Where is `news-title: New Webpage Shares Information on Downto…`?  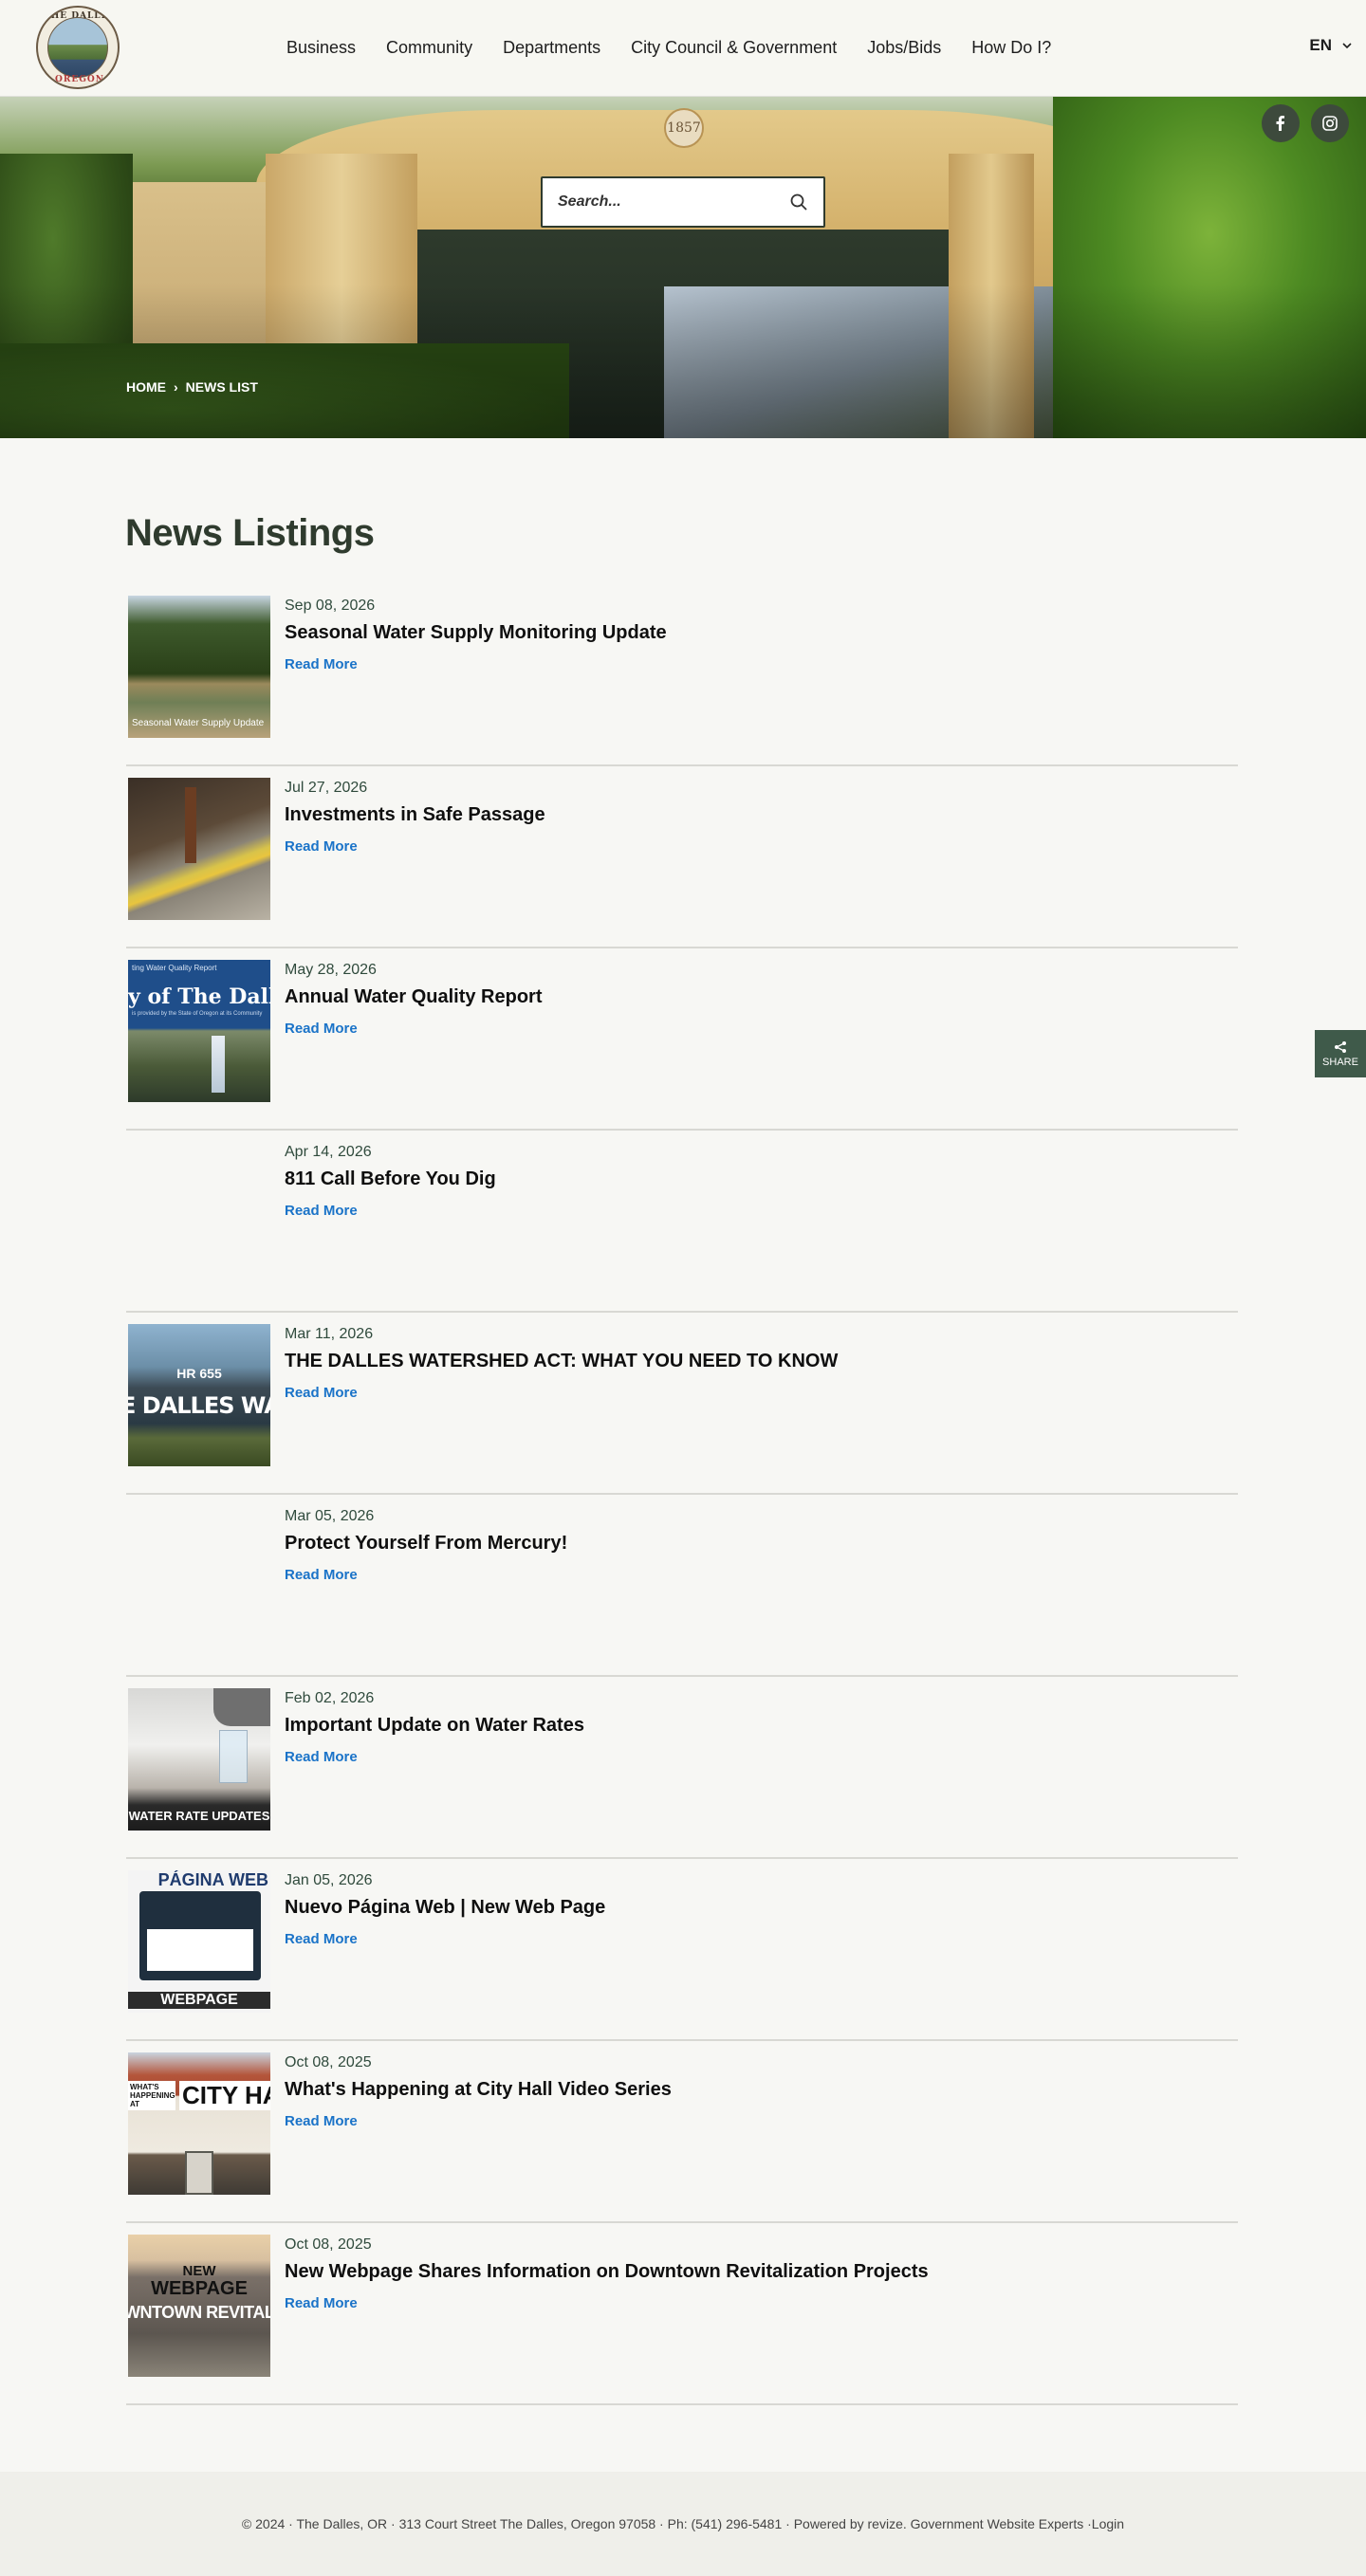
news-title: New Webpage Shares Information on Downto… is located at coordinates (607, 2272).